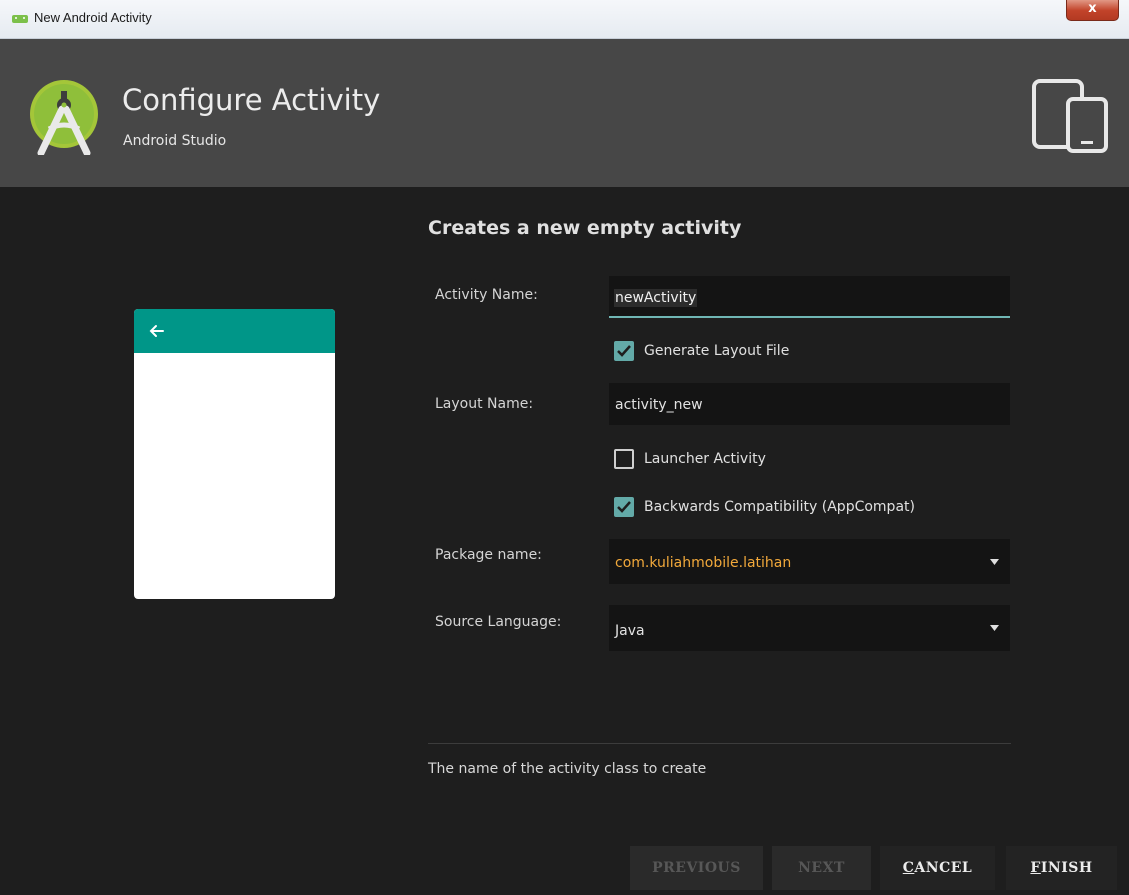  Describe the element at coordinates (567, 769) in the screenshot. I see `help-text: The name of the activity class to create` at that location.